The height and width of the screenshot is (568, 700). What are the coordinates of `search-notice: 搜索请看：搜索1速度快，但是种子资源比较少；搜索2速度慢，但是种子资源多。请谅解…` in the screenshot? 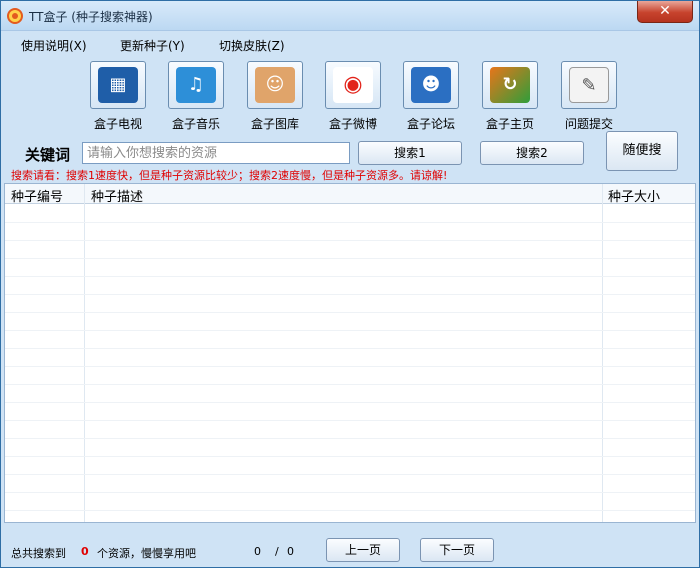 It's located at (229, 175).